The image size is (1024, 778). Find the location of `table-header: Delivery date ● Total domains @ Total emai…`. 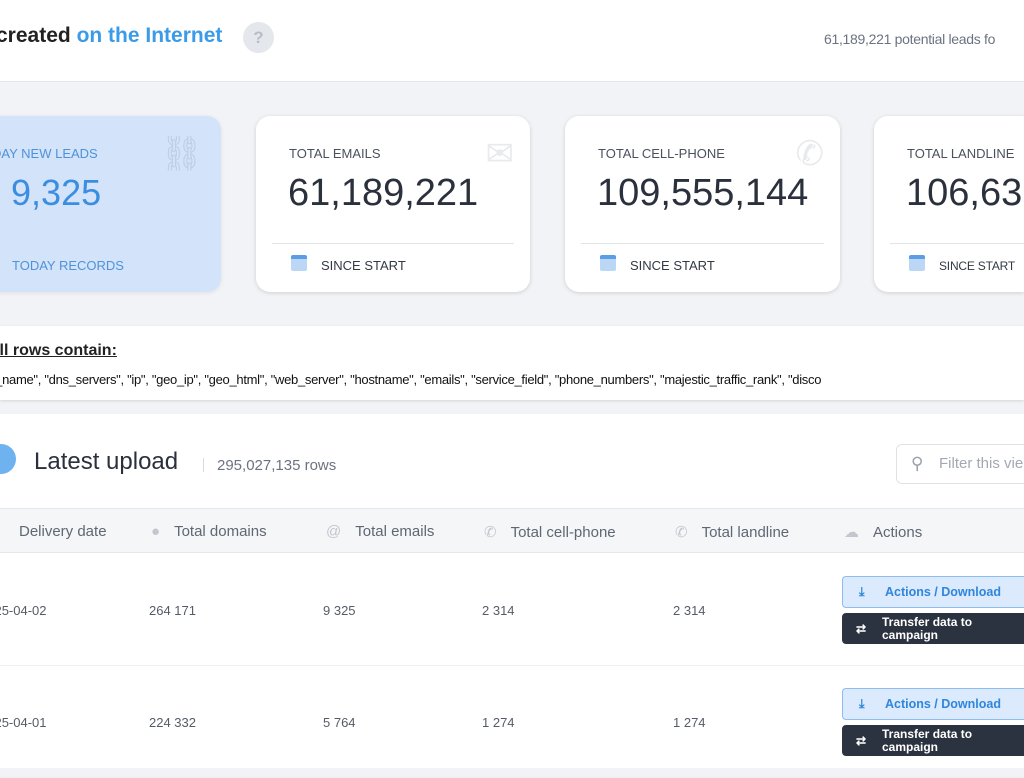

table-header: Delivery date ● Total domains @ Total emai… is located at coordinates (512, 530).